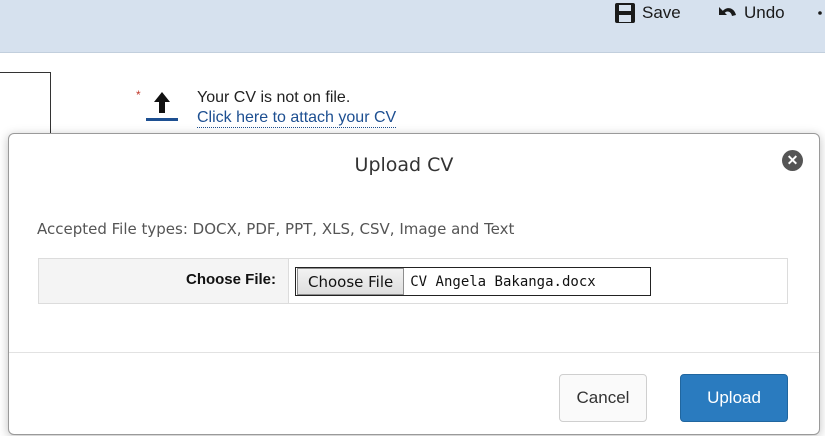 The width and height of the screenshot is (825, 436). I want to click on save-icon, so click(625, 13).